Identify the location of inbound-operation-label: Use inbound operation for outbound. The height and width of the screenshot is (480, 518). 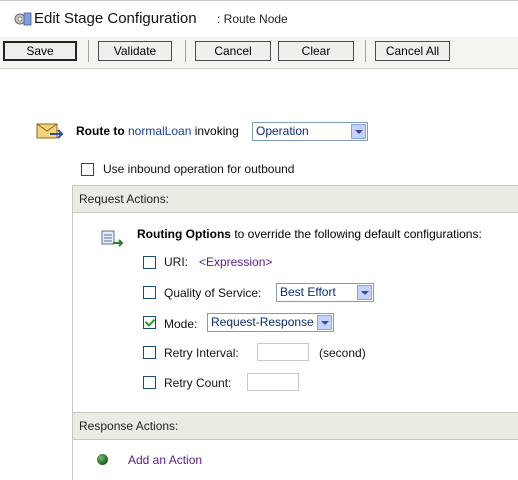
(199, 169).